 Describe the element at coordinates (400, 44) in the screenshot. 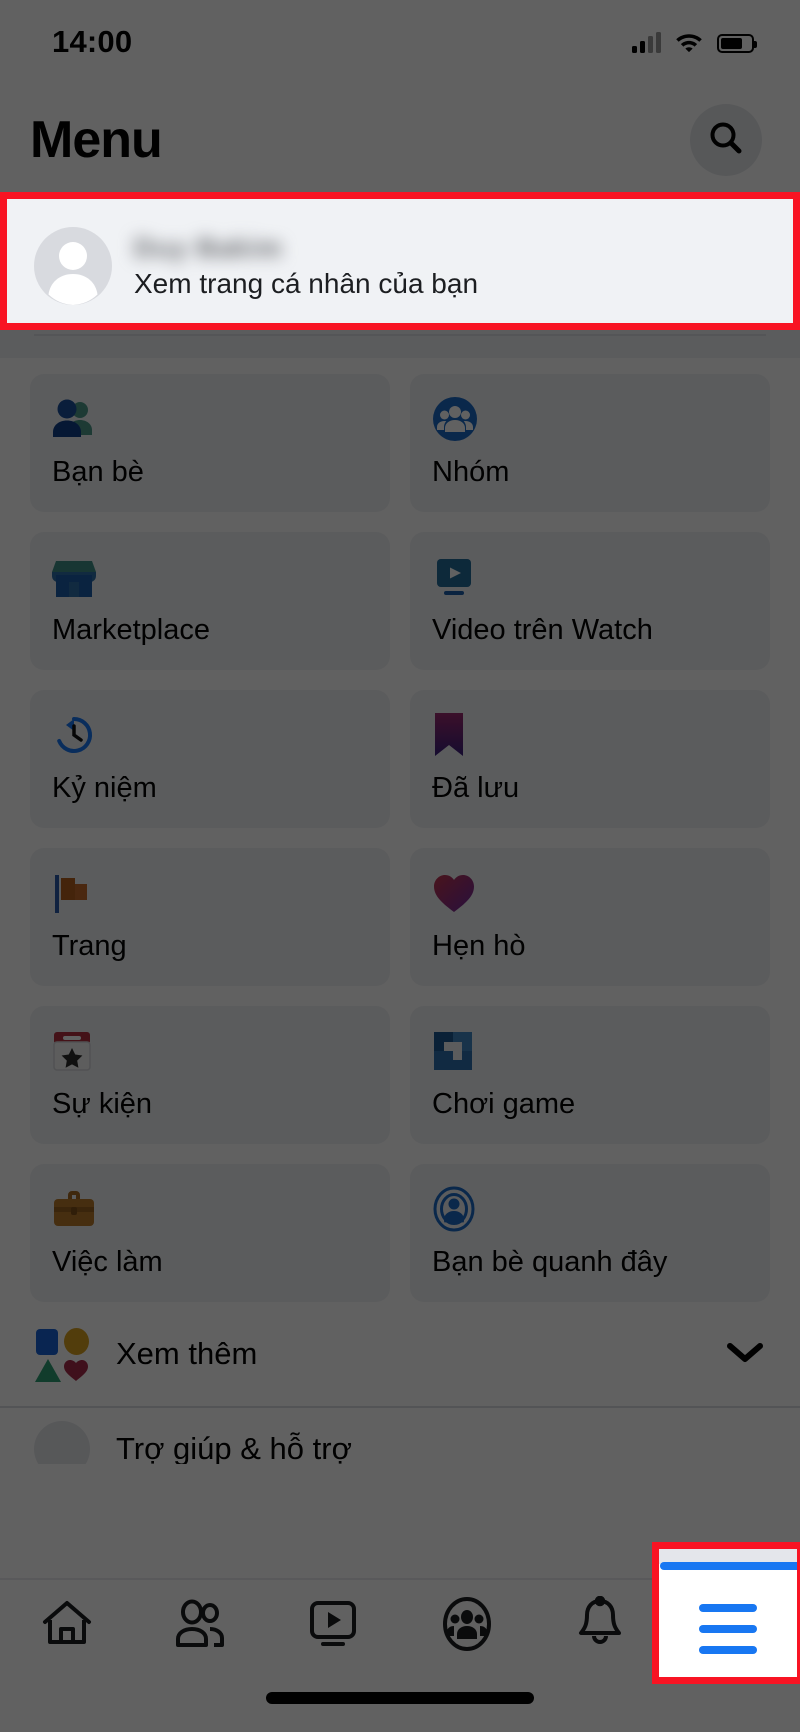

I see `status-bar: 14:00` at that location.